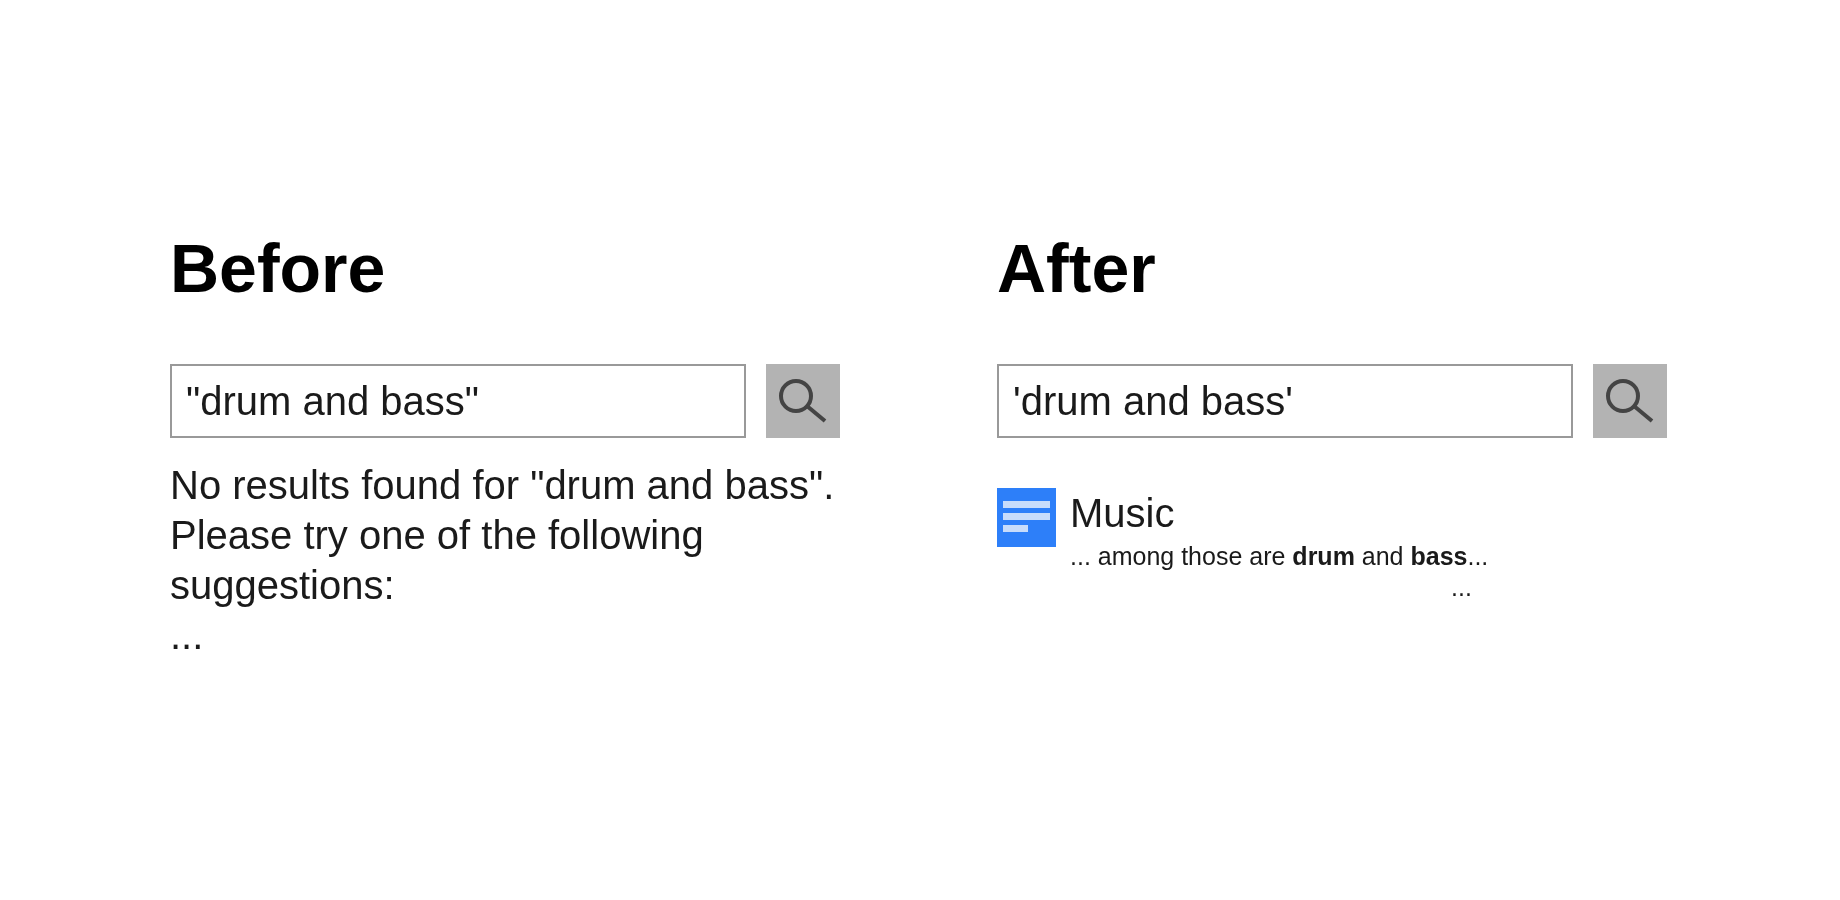 The image size is (1840, 900). What do you see at coordinates (1026, 517) in the screenshot?
I see `document-icon` at bounding box center [1026, 517].